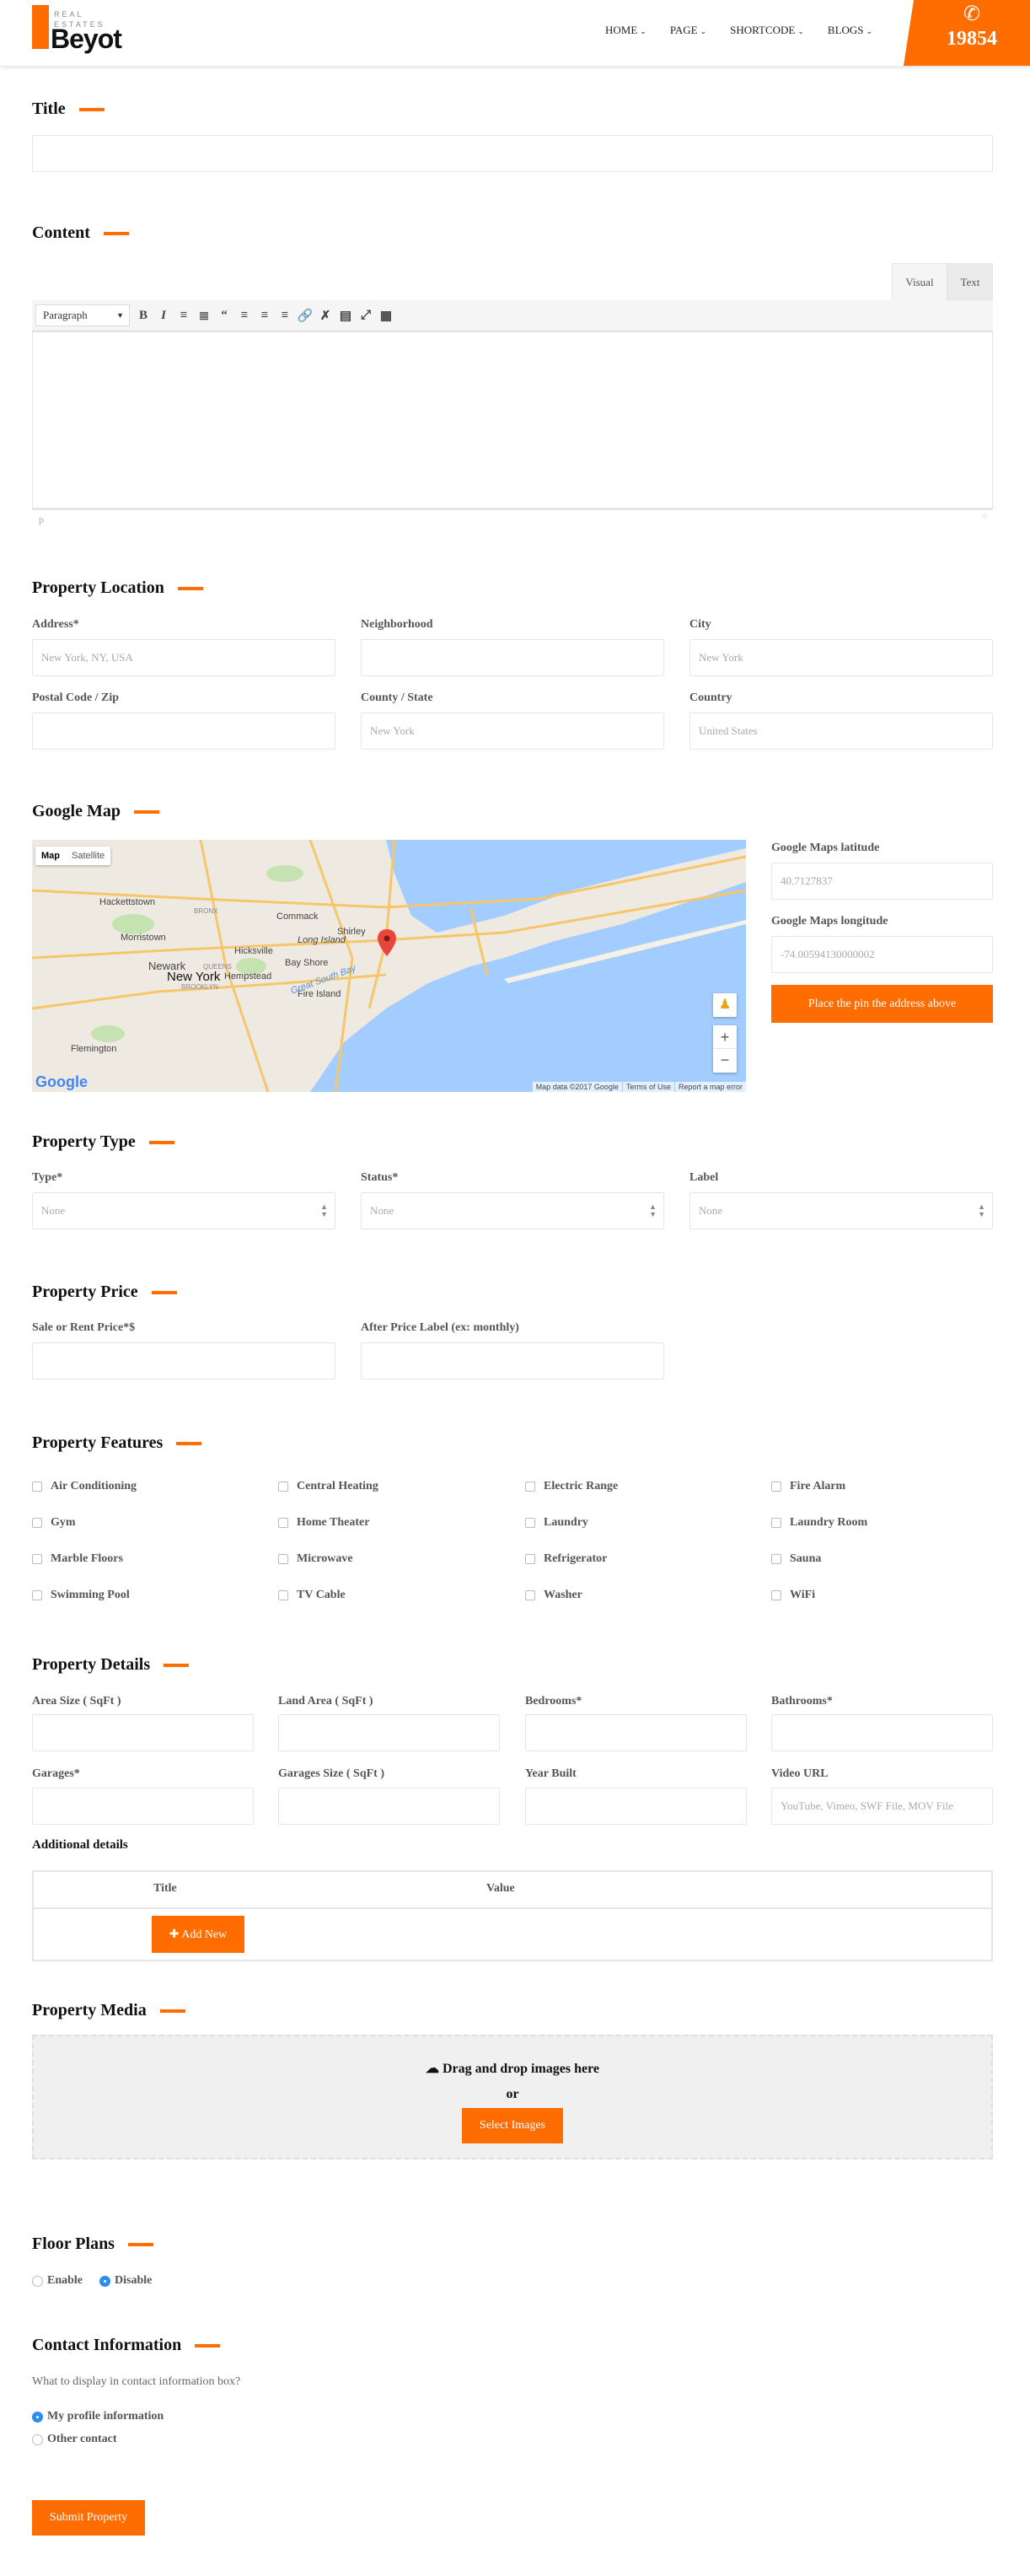 The image size is (1030, 2576). What do you see at coordinates (512, 1891) in the screenshot?
I see `table-header-row: Title Value` at bounding box center [512, 1891].